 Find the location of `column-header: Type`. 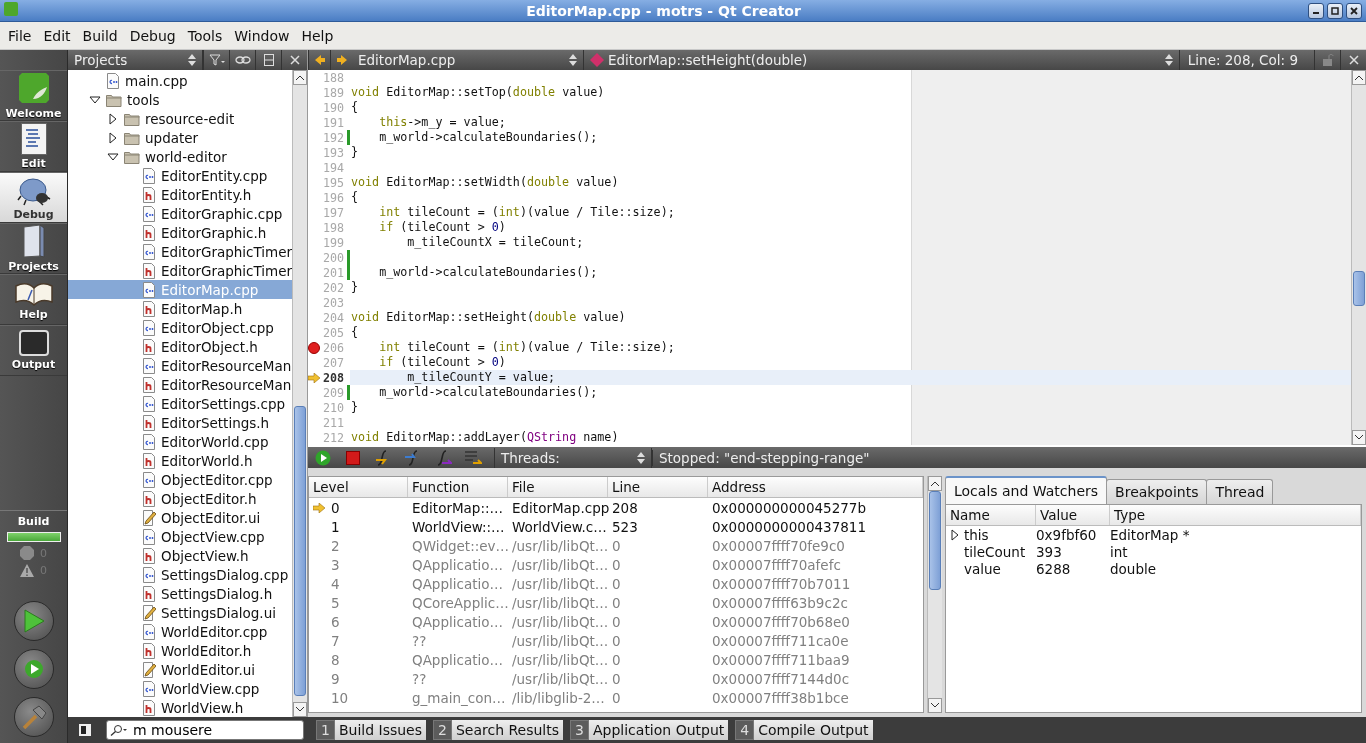

column-header: Type is located at coordinates (1235, 515).